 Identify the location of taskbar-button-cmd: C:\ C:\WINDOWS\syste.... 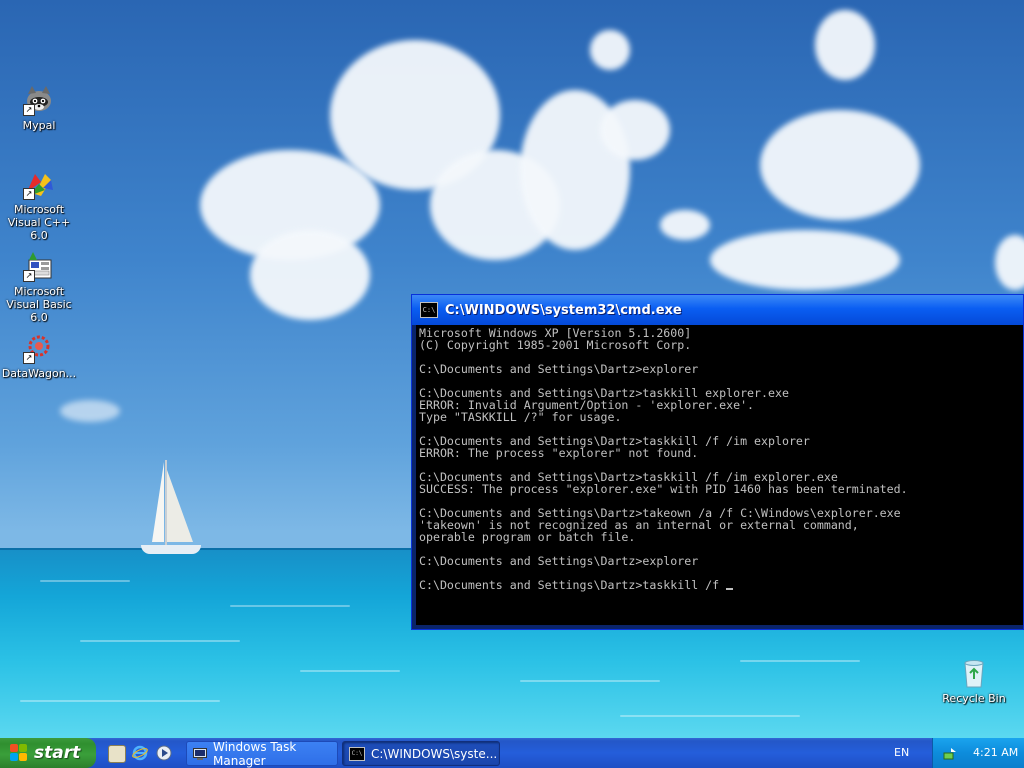
(421, 753).